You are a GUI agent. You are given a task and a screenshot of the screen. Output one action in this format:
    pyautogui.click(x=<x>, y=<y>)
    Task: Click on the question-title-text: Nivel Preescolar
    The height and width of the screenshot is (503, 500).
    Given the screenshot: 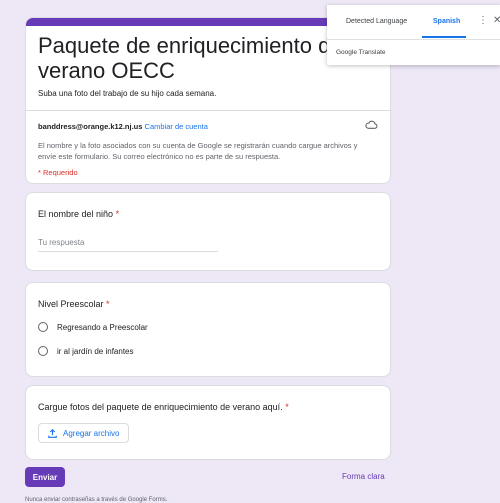 What is the action you would take?
    pyautogui.click(x=71, y=304)
    